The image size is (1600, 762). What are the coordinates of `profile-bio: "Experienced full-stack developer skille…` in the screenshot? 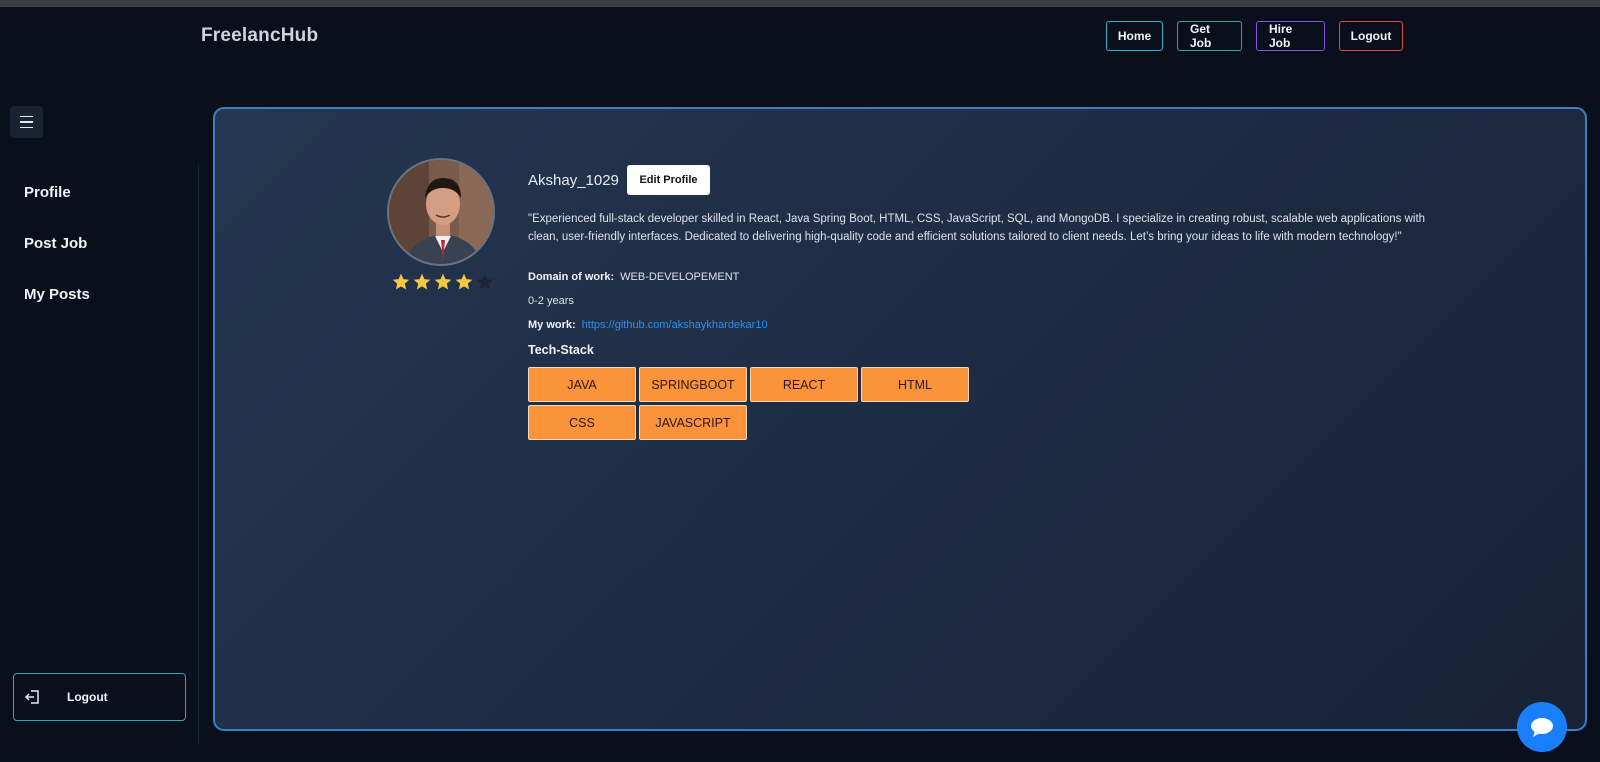 It's located at (977, 228).